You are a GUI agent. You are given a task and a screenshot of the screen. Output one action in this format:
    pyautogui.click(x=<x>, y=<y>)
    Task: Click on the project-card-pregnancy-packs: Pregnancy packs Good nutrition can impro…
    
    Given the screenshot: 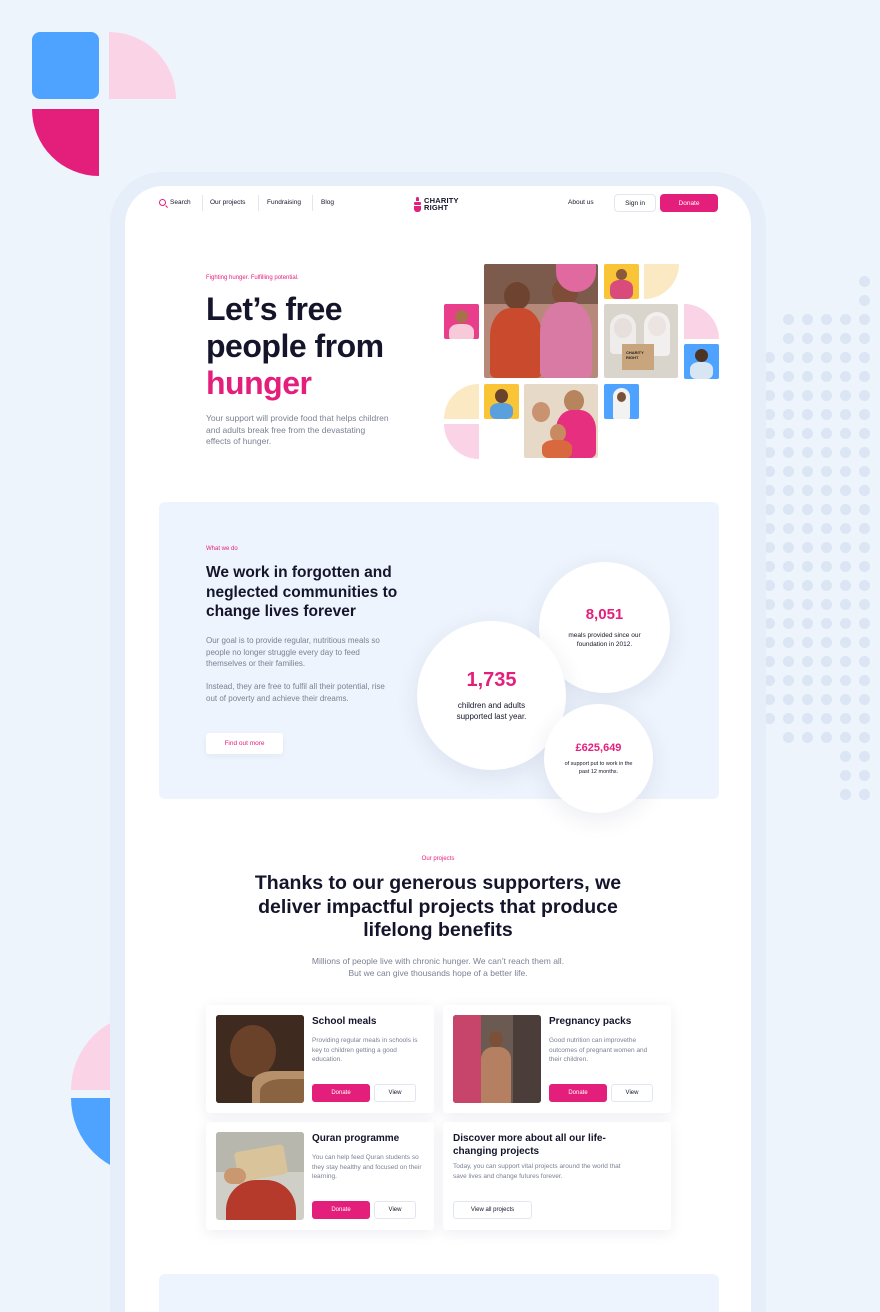 What is the action you would take?
    pyautogui.click(x=557, y=1059)
    